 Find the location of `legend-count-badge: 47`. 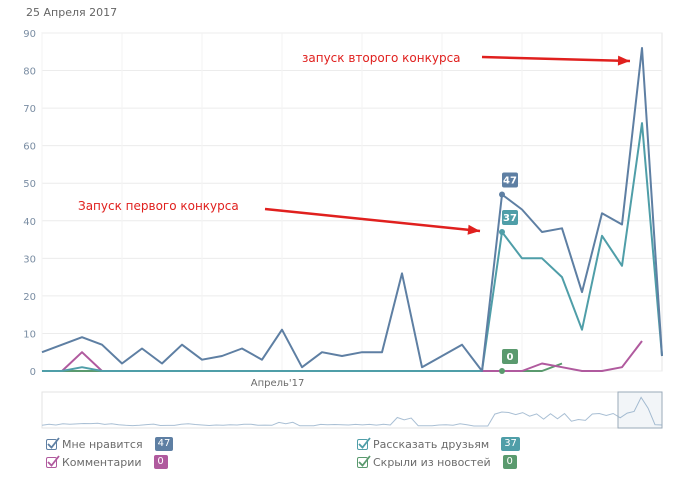

legend-count-badge: 47 is located at coordinates (164, 444).